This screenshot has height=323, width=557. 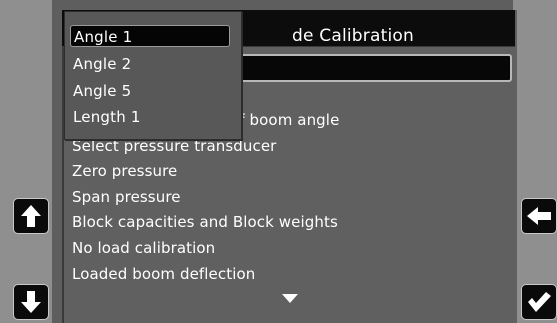 I want to click on menu-item-loaded-boom-deflection: Loaded boom deflection, so click(x=205, y=275).